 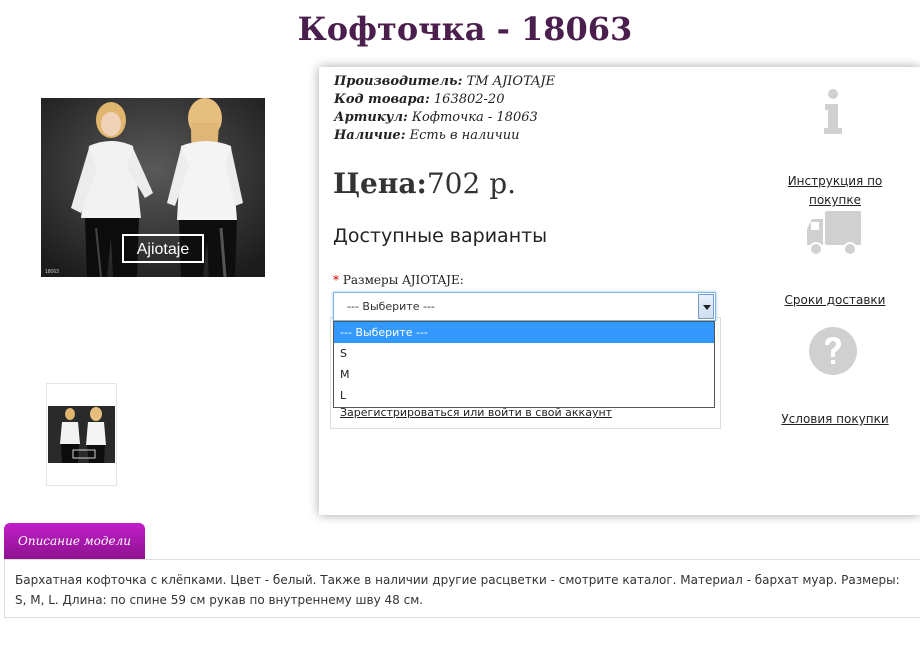 I want to click on price: Цена:702 р., so click(x=424, y=183).